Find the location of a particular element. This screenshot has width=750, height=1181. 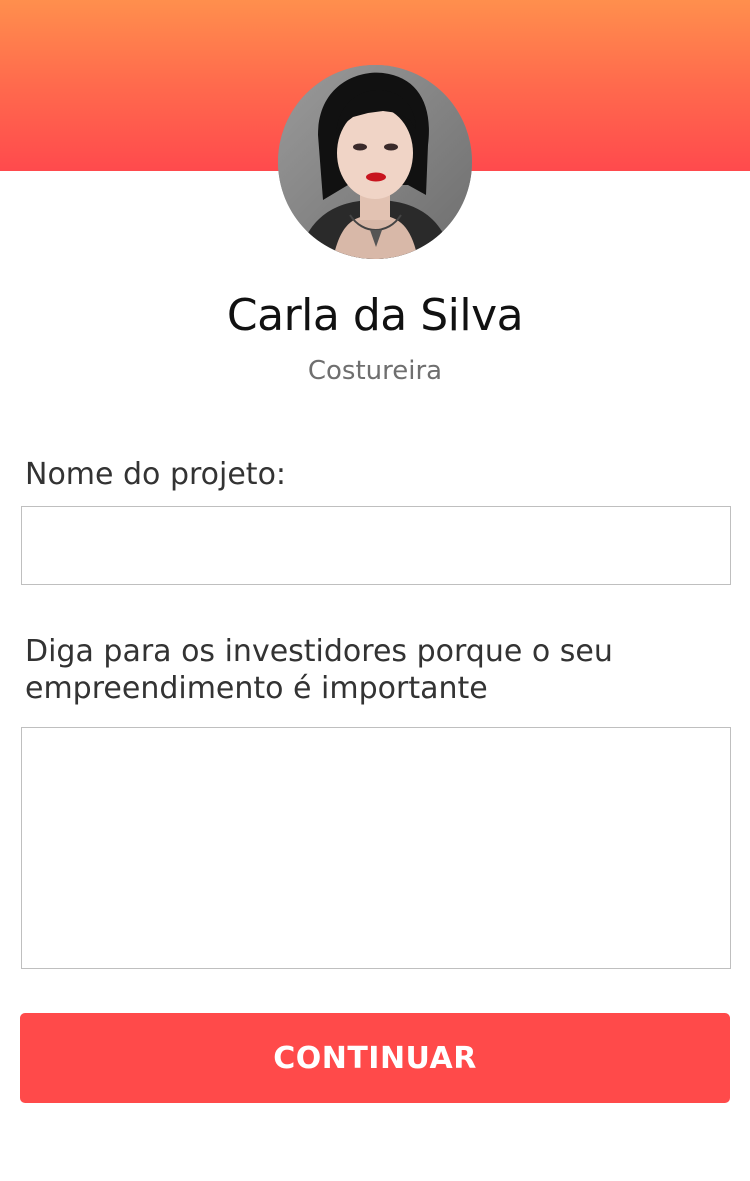

project-name-label: Nome do projeto: is located at coordinates (156, 474).